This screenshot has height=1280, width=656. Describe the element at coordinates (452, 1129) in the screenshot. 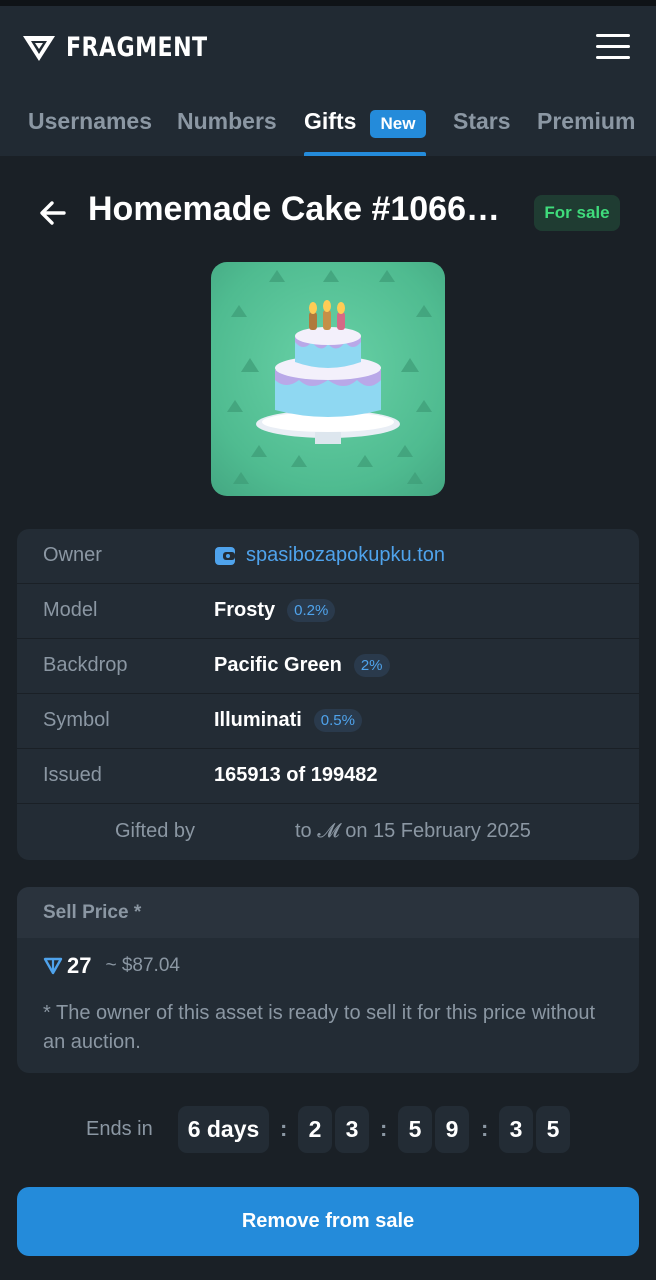

I see `timer-minutes-digit: 9` at that location.